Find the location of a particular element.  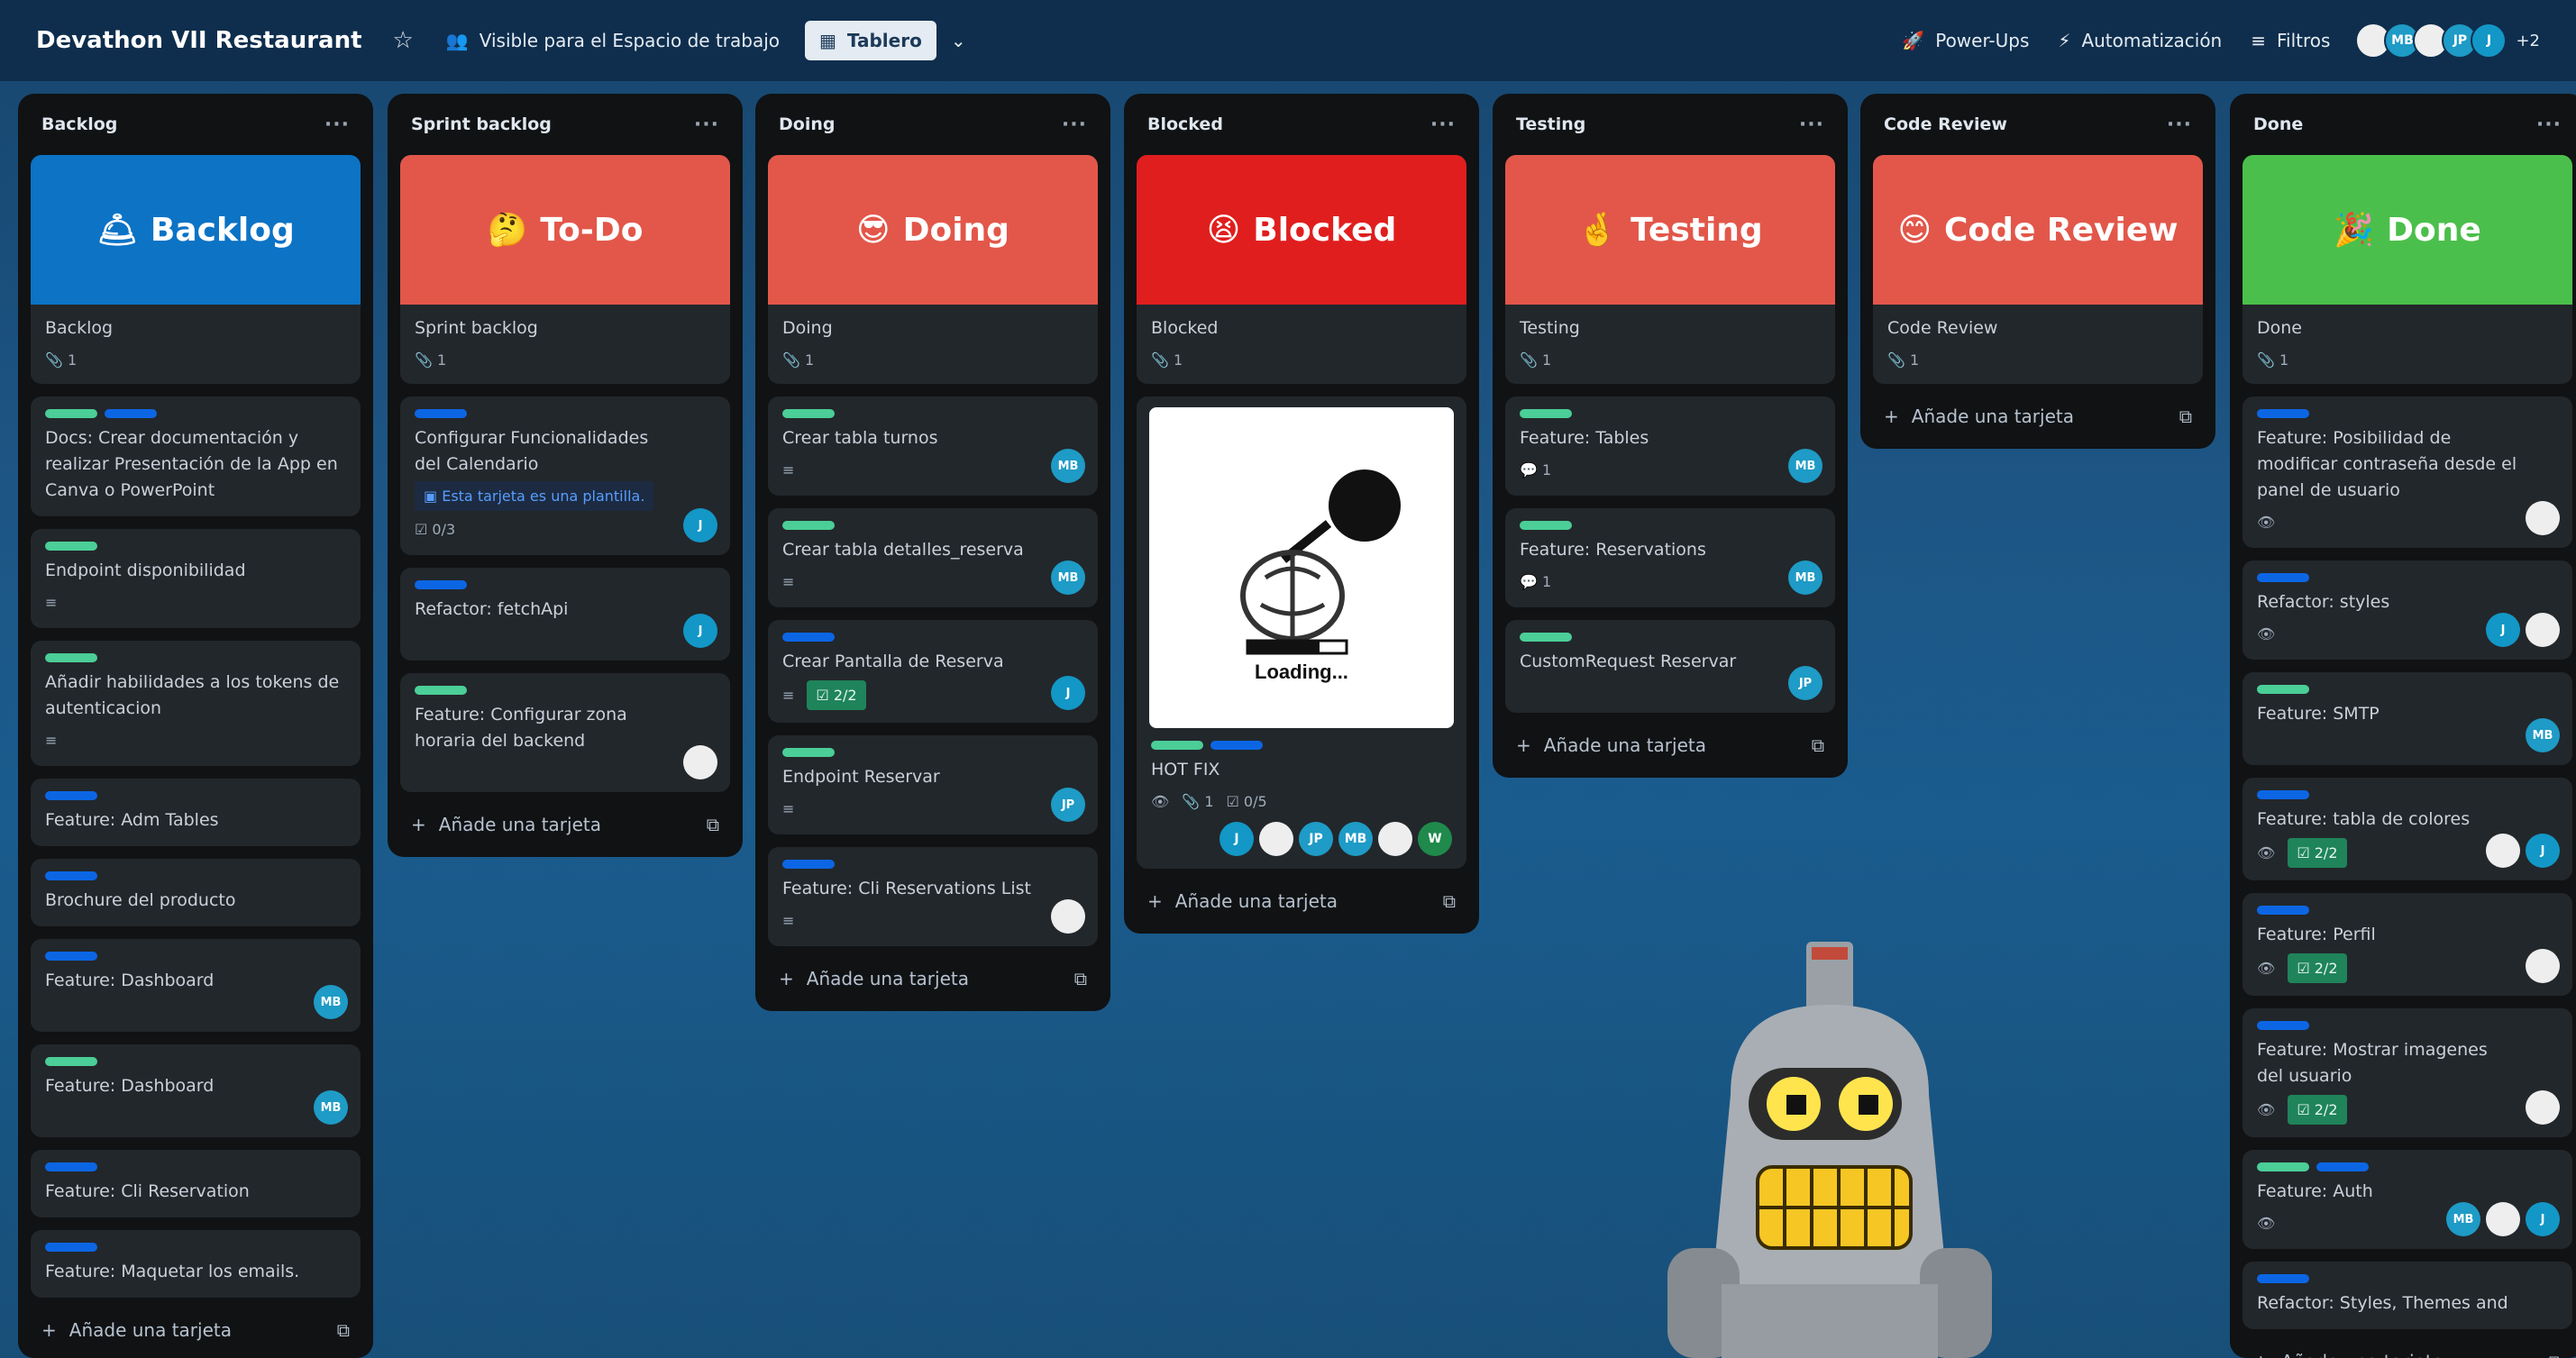

star-icon: ☆ is located at coordinates (403, 40).